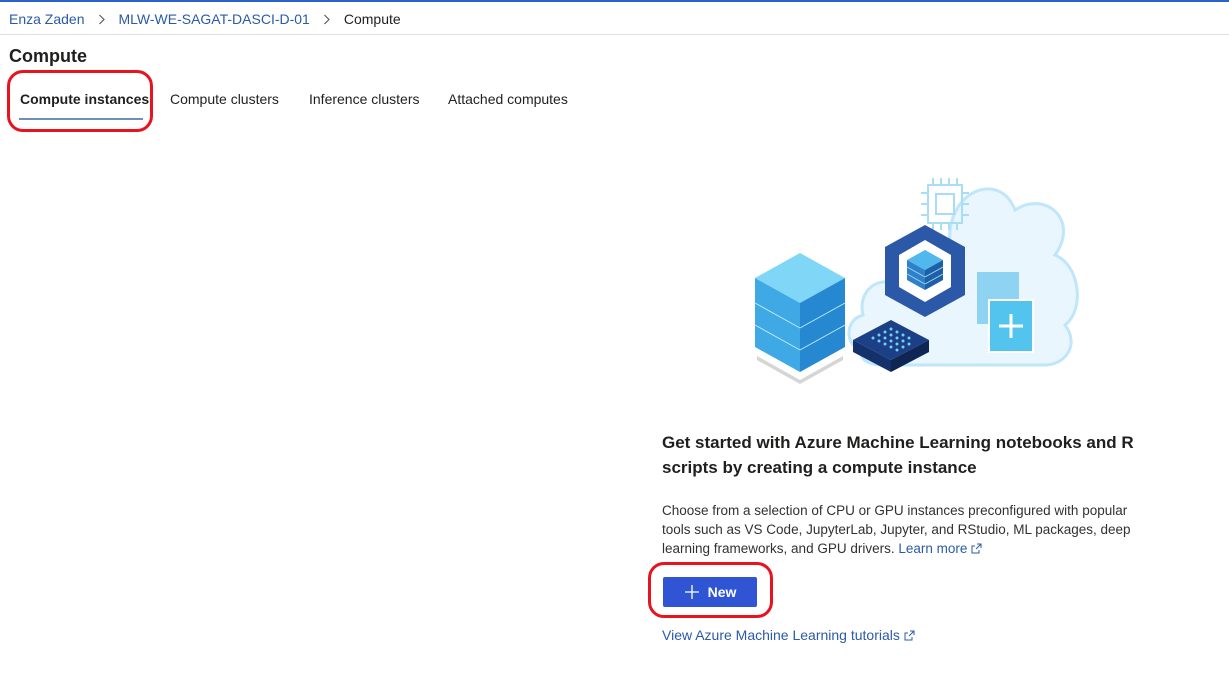 This screenshot has height=695, width=1229. I want to click on page-title: Compute, so click(48, 56).